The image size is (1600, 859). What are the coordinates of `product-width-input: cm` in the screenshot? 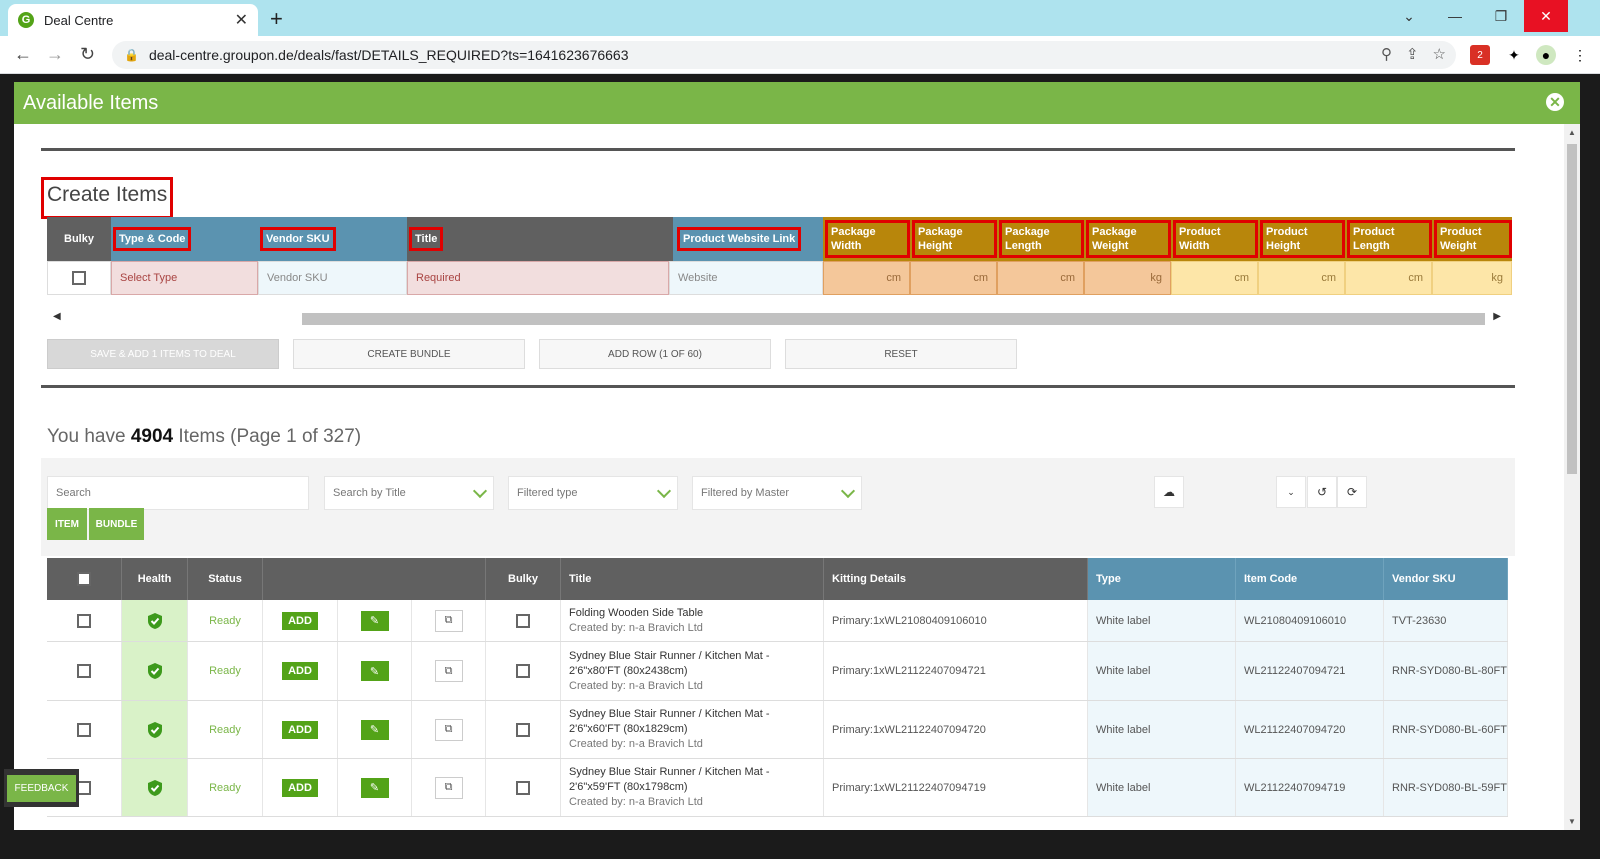 It's located at (1214, 278).